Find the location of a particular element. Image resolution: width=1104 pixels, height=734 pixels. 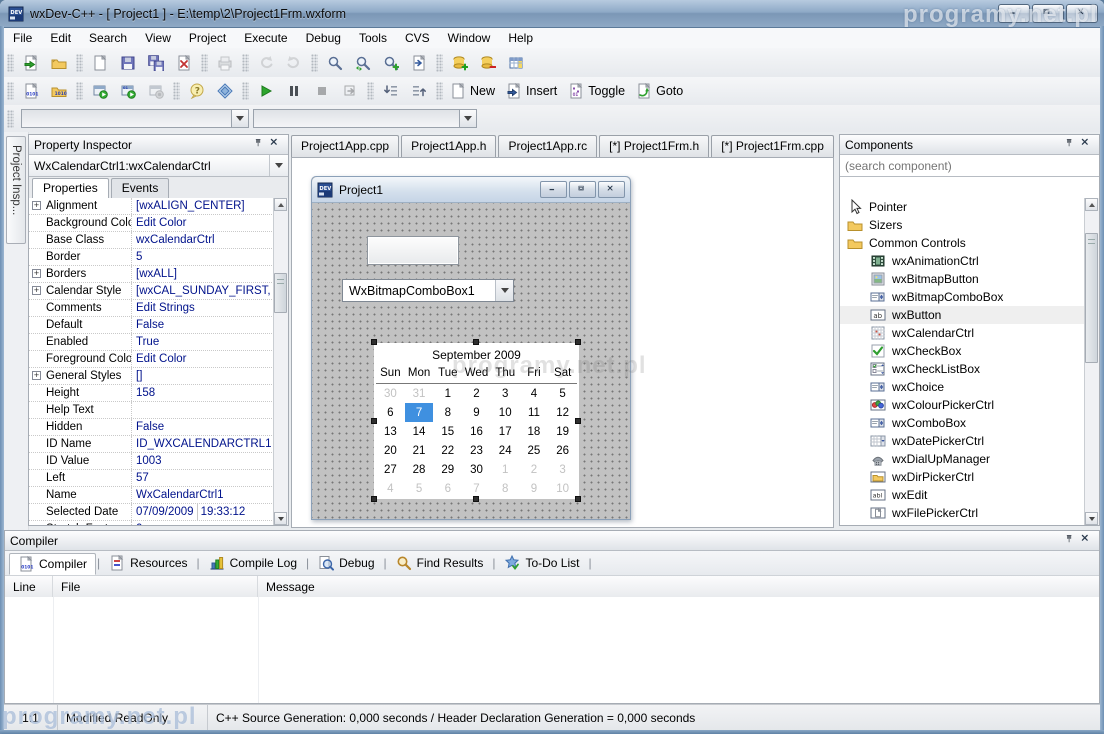

project-options-button is located at coordinates (516, 63).